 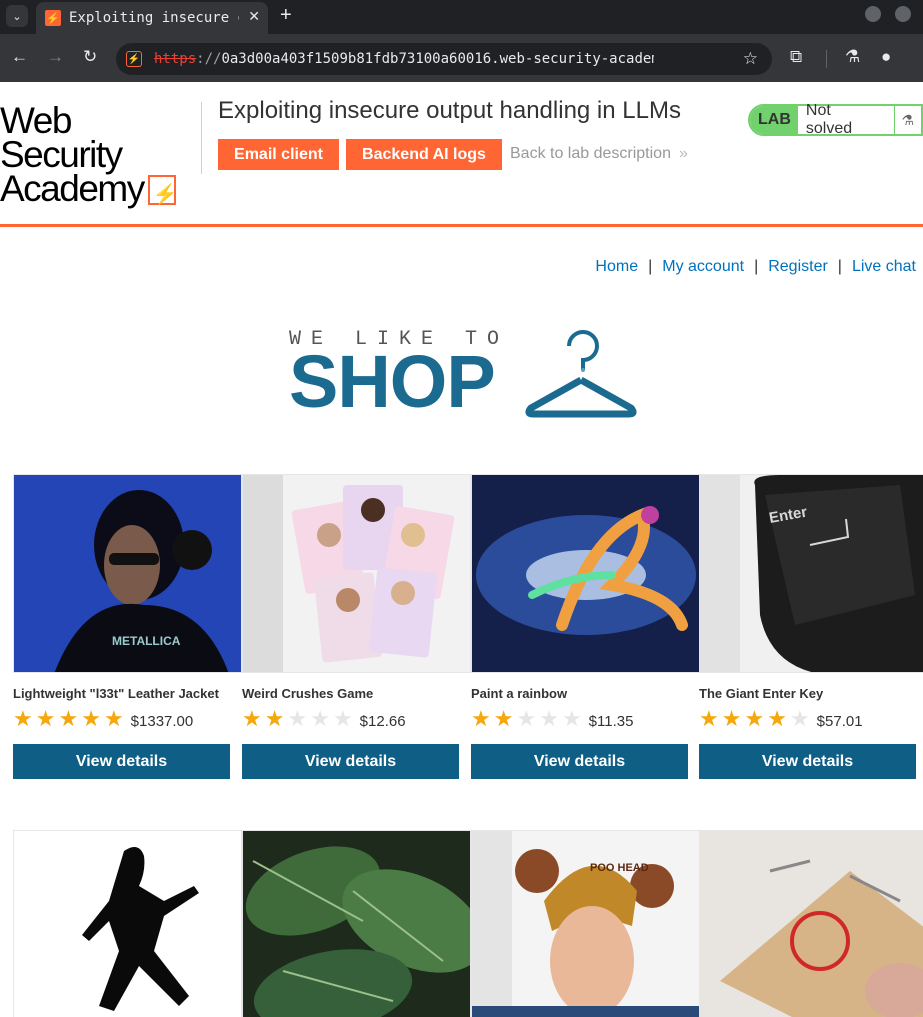 I want to click on nav-home: Home, so click(x=616, y=266).